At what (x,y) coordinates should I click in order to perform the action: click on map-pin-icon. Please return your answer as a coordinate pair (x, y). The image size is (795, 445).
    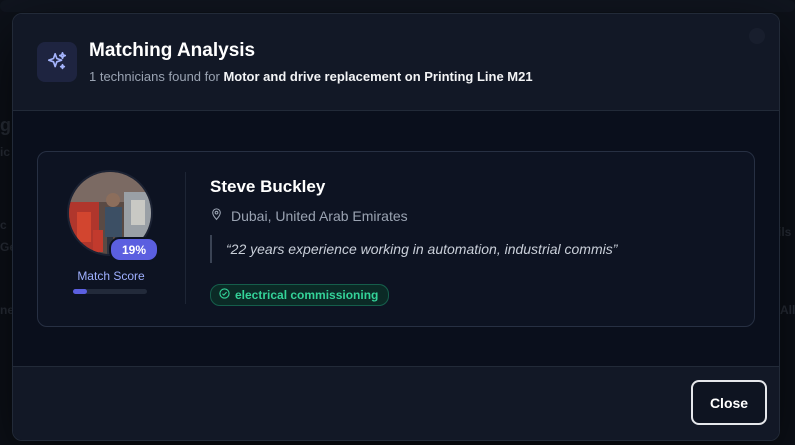
    Looking at the image, I should click on (216, 215).